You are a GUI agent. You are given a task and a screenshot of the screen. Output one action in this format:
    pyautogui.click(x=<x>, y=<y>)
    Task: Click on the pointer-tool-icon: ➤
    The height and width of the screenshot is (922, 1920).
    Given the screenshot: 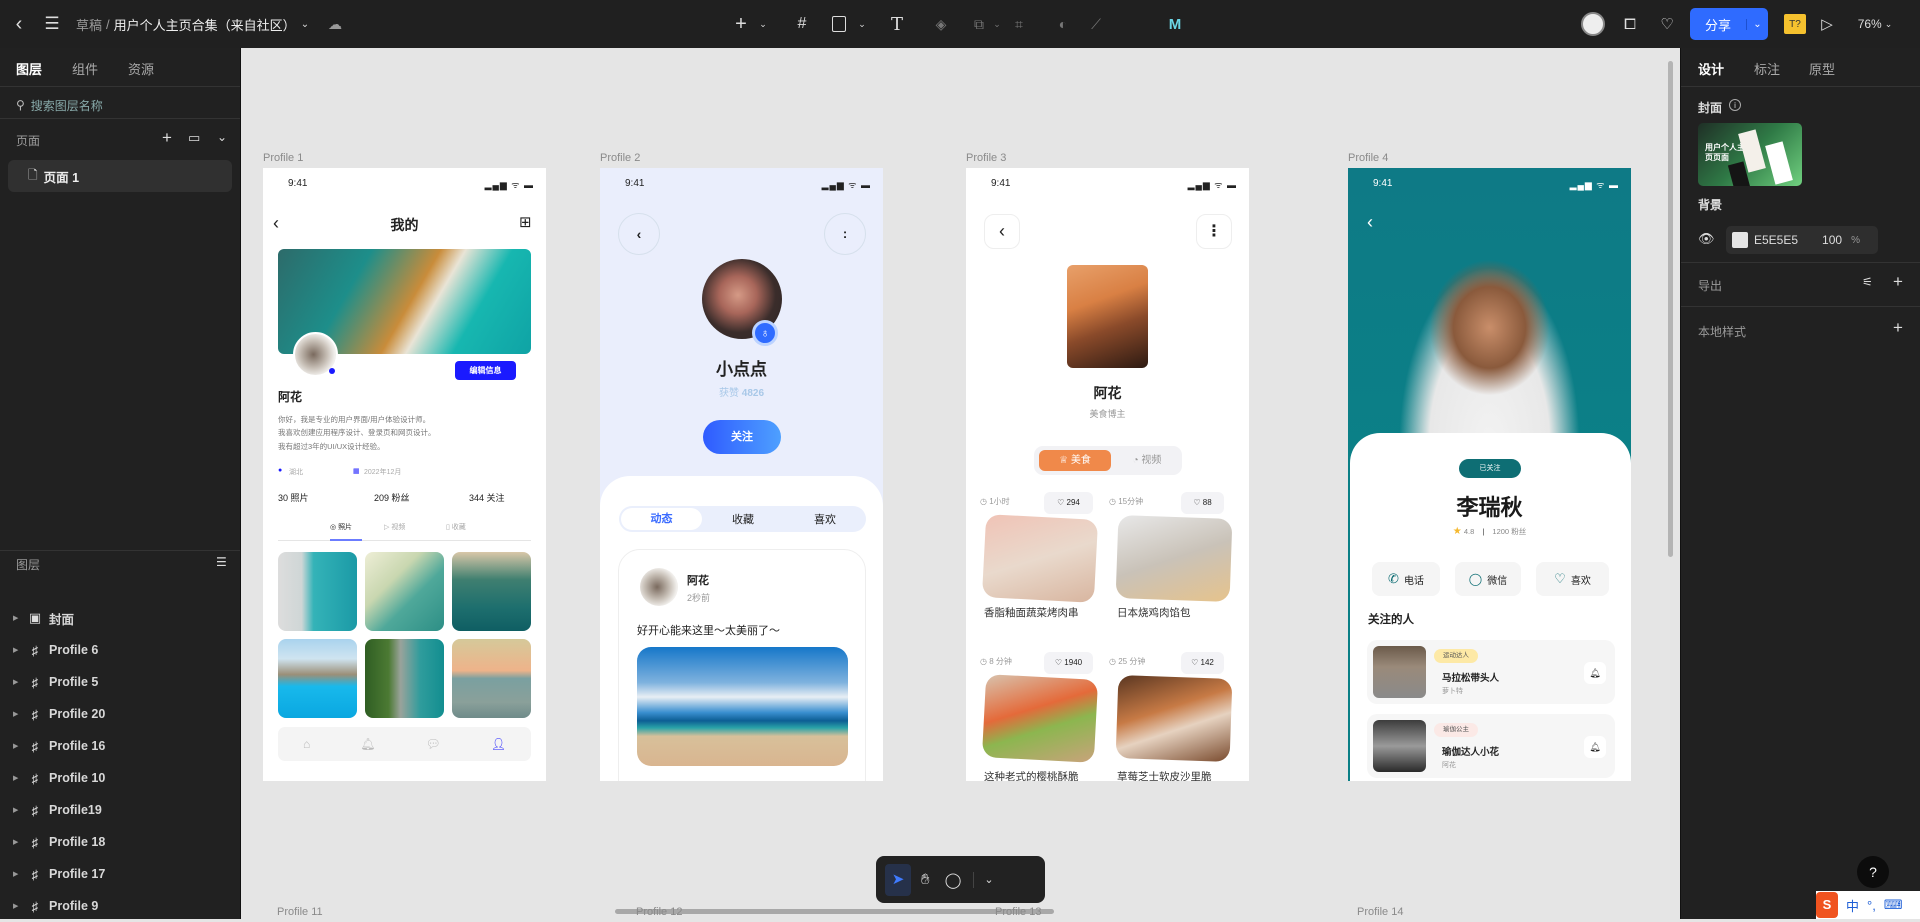 What is the action you would take?
    pyautogui.click(x=898, y=879)
    